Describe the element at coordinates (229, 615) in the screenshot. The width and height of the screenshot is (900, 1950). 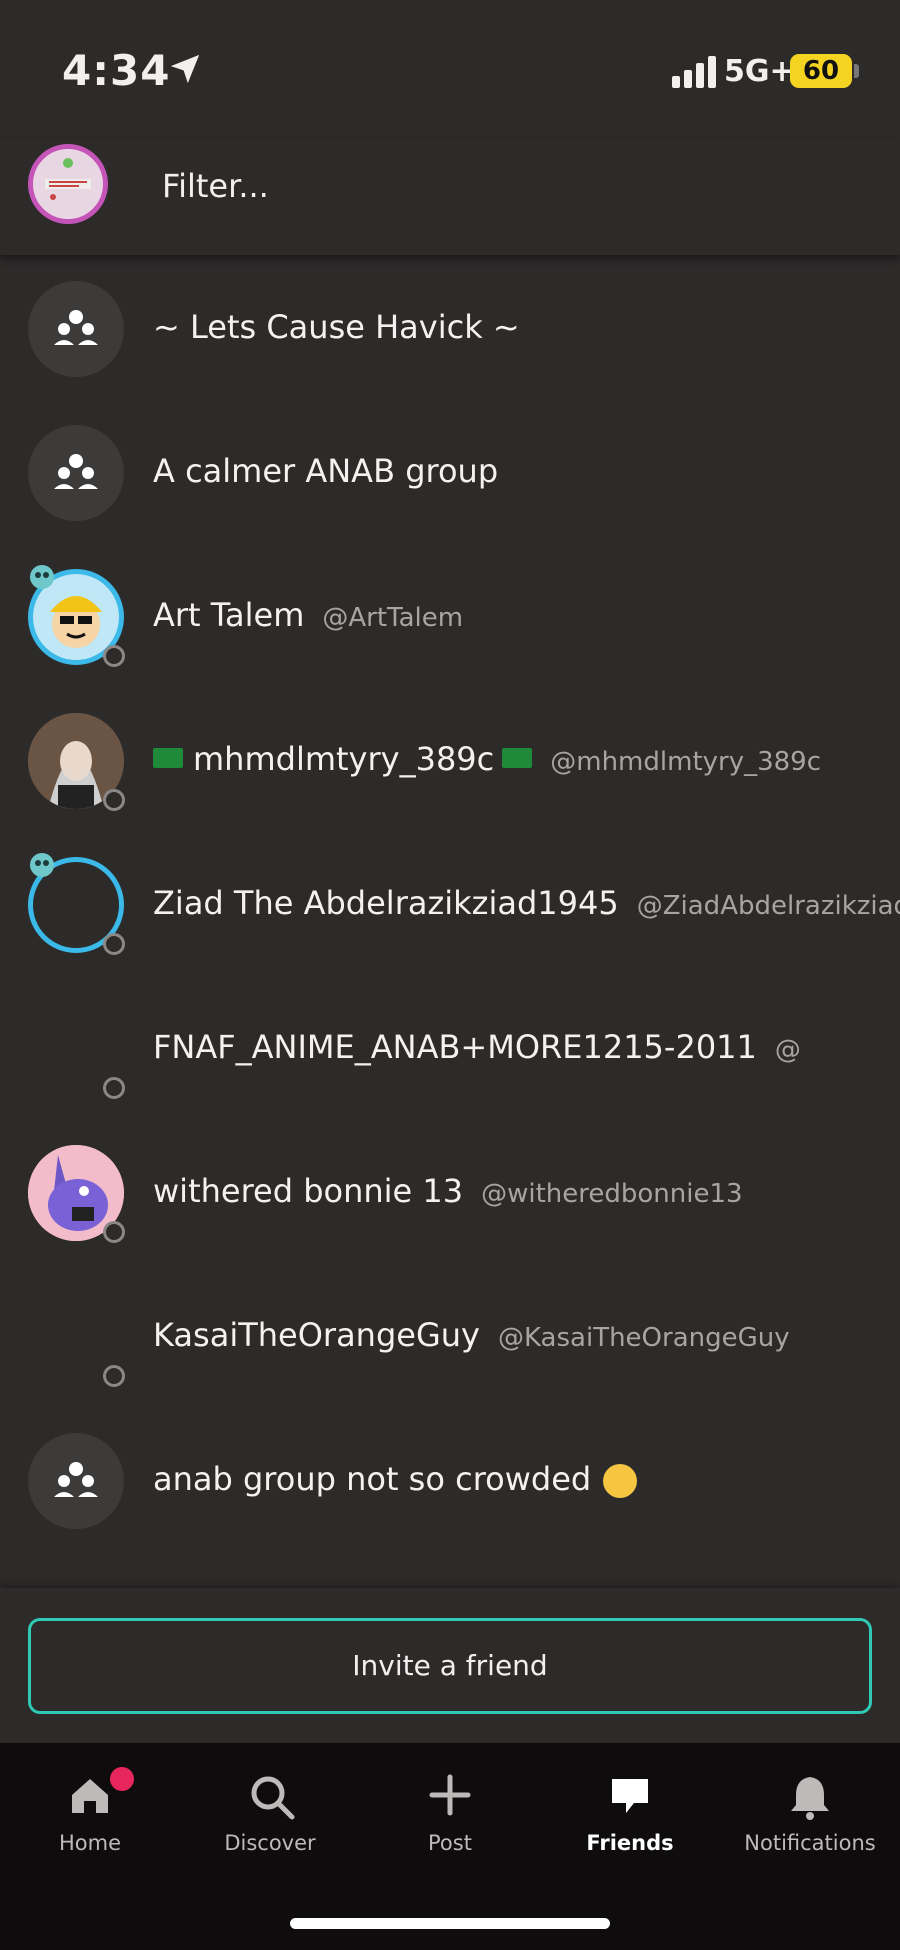
I see `chat-name: Art Talem` at that location.